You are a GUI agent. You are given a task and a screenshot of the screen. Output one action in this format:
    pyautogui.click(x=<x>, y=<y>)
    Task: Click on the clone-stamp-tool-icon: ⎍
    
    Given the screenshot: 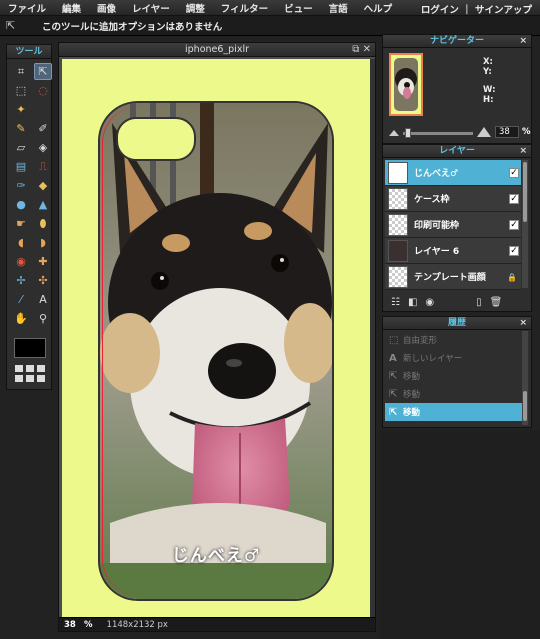 What is the action you would take?
    pyautogui.click(x=43, y=166)
    